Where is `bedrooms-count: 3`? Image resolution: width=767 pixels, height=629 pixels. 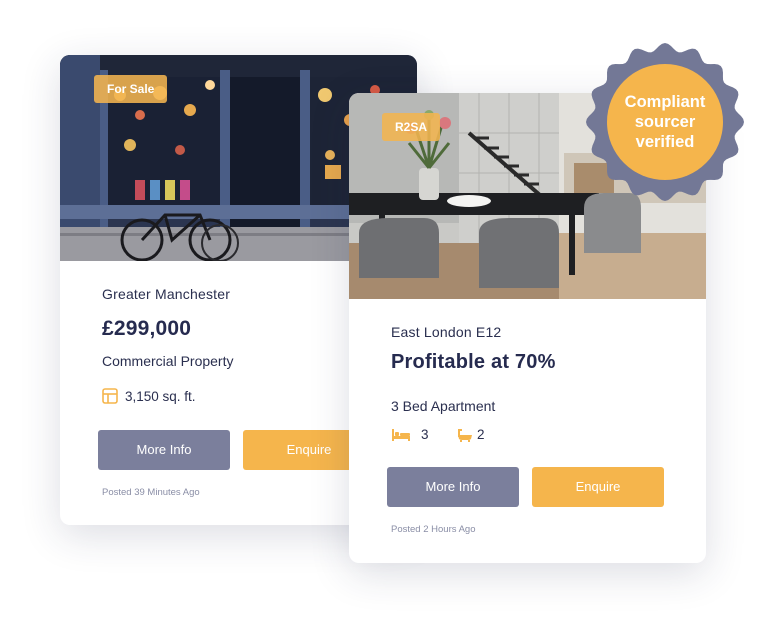
bedrooms-count: 3 is located at coordinates (425, 434).